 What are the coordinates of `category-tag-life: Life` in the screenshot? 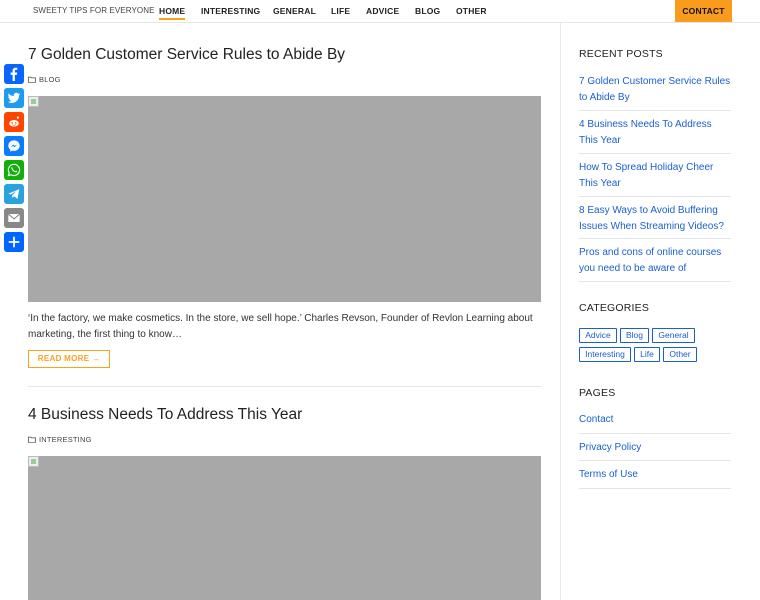 It's located at (647, 354).